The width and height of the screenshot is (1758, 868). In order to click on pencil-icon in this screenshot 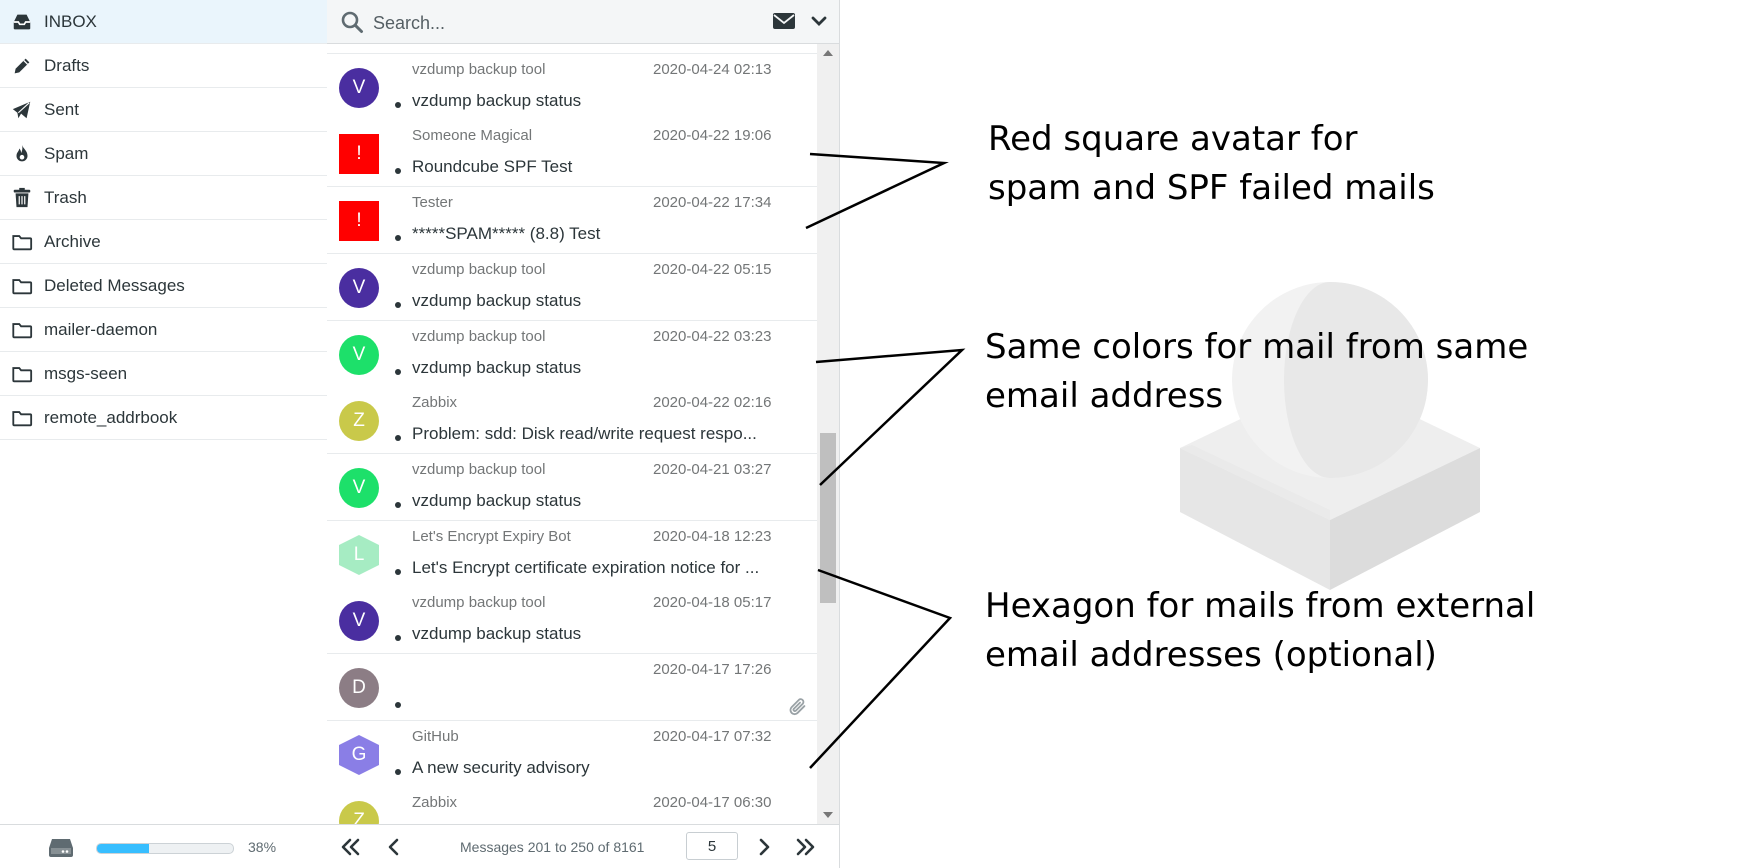, I will do `click(22, 66)`.